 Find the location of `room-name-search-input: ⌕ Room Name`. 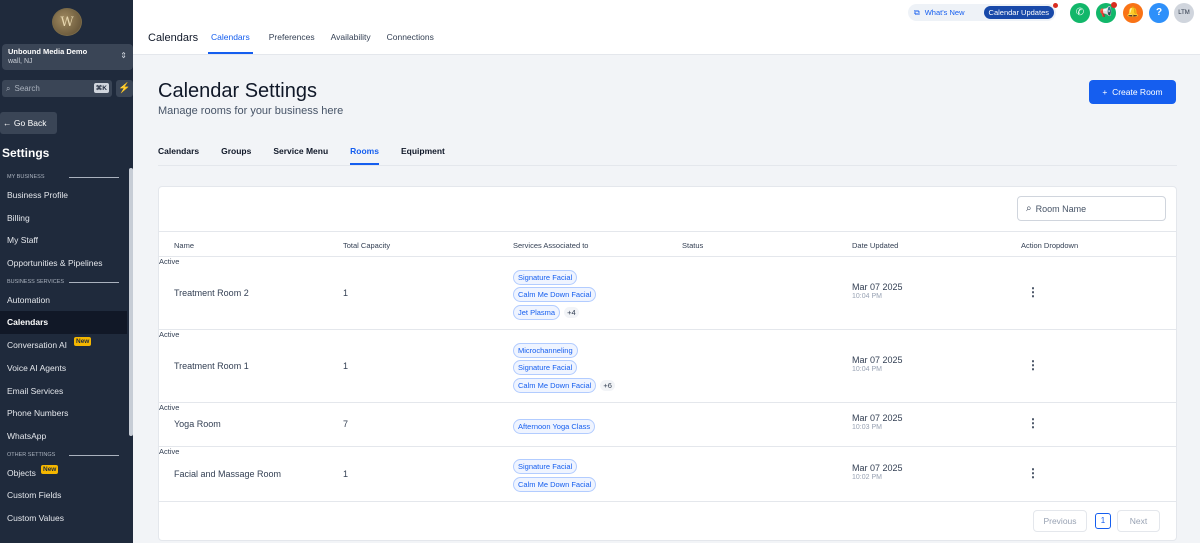

room-name-search-input: ⌕ Room Name is located at coordinates (1091, 208).